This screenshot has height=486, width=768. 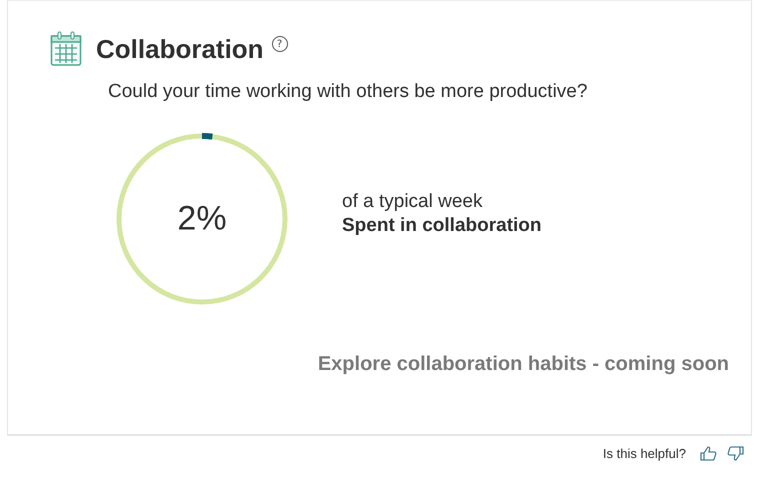 What do you see at coordinates (202, 219) in the screenshot?
I see `percent-value: 2%` at bounding box center [202, 219].